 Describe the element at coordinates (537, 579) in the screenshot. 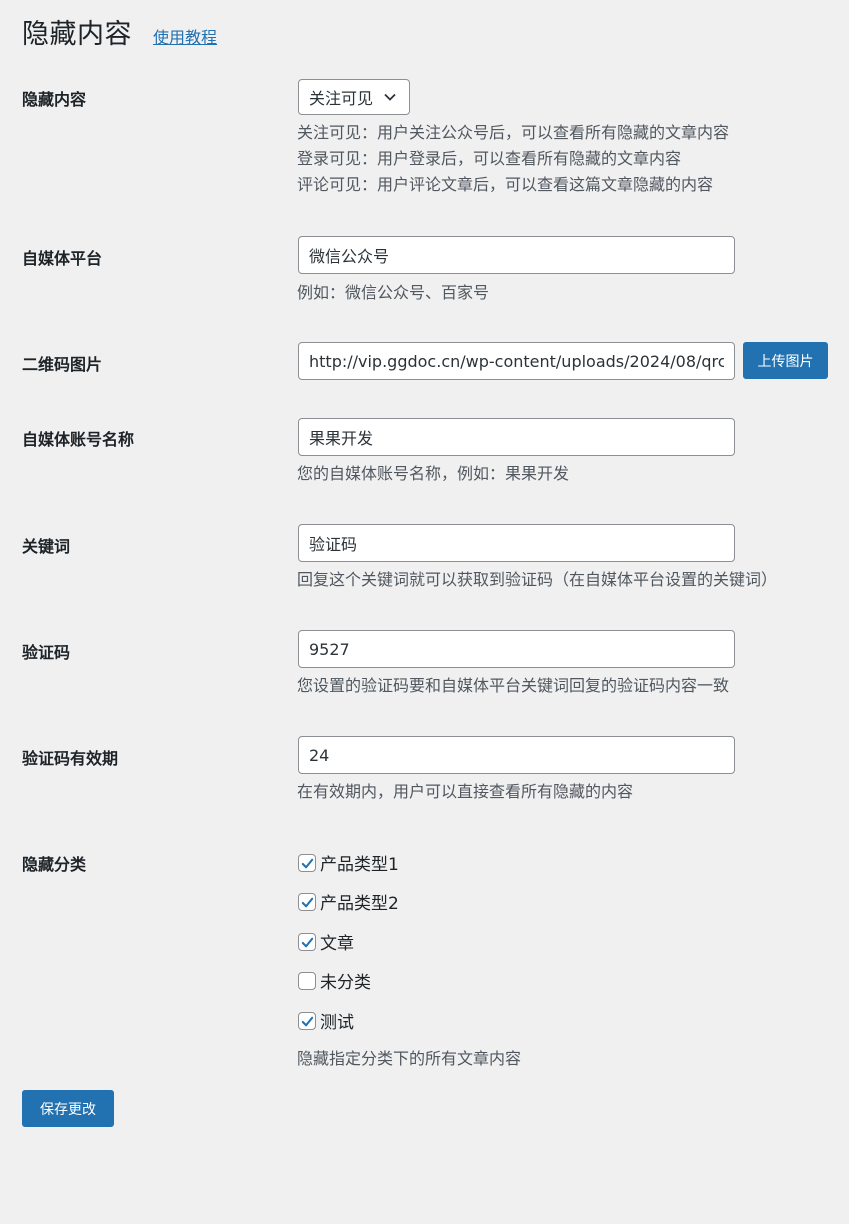

I see `keyword-description: 回复这个关键词就可以获取到验证码（在自媒体平台设置的关键词）` at that location.